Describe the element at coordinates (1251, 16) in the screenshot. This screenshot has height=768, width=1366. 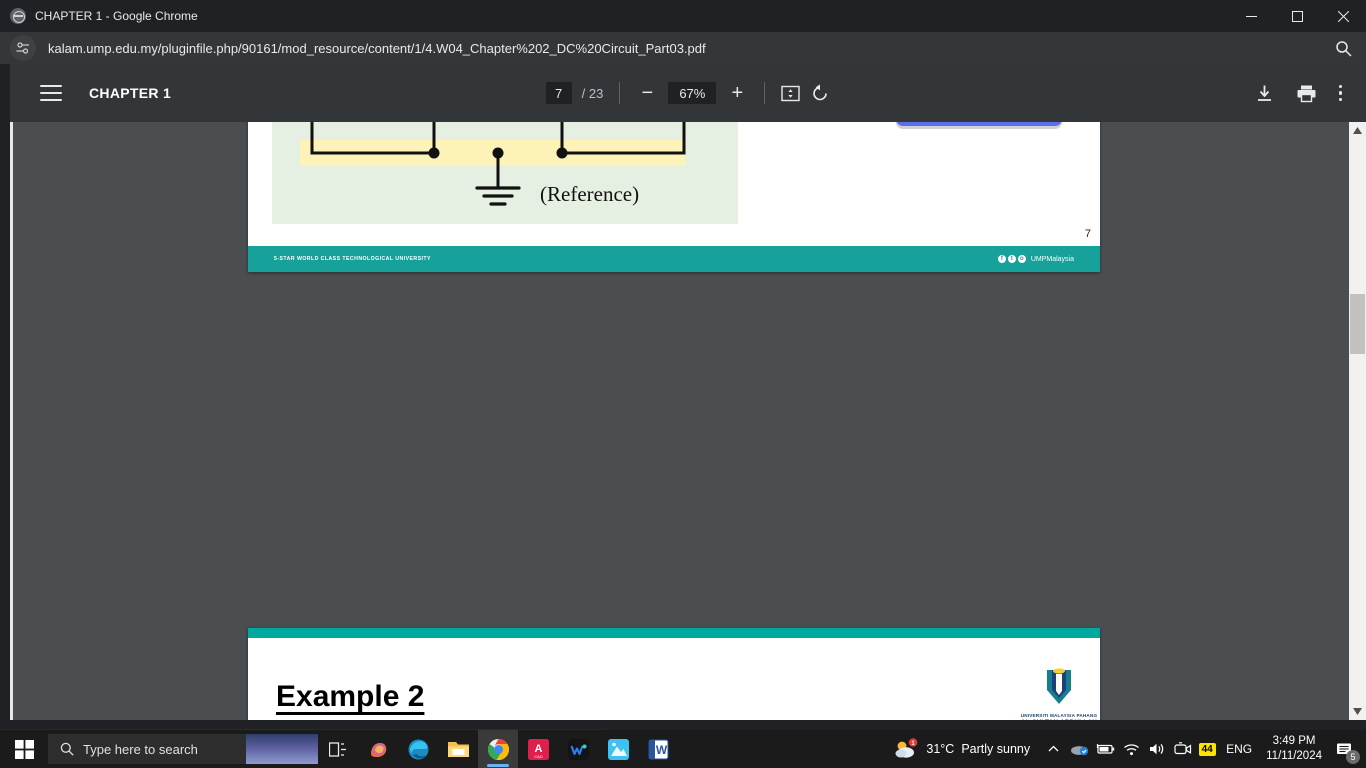
I see `minimize-button` at that location.